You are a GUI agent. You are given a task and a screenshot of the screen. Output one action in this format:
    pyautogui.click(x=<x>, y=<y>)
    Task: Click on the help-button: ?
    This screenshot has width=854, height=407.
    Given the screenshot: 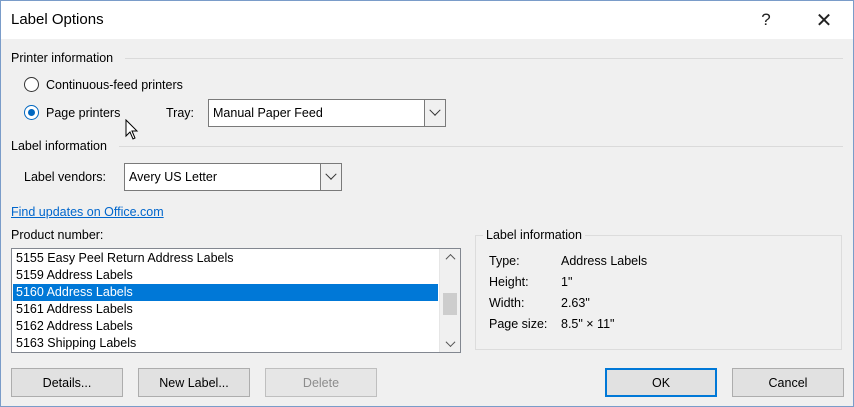 What is the action you would take?
    pyautogui.click(x=766, y=20)
    